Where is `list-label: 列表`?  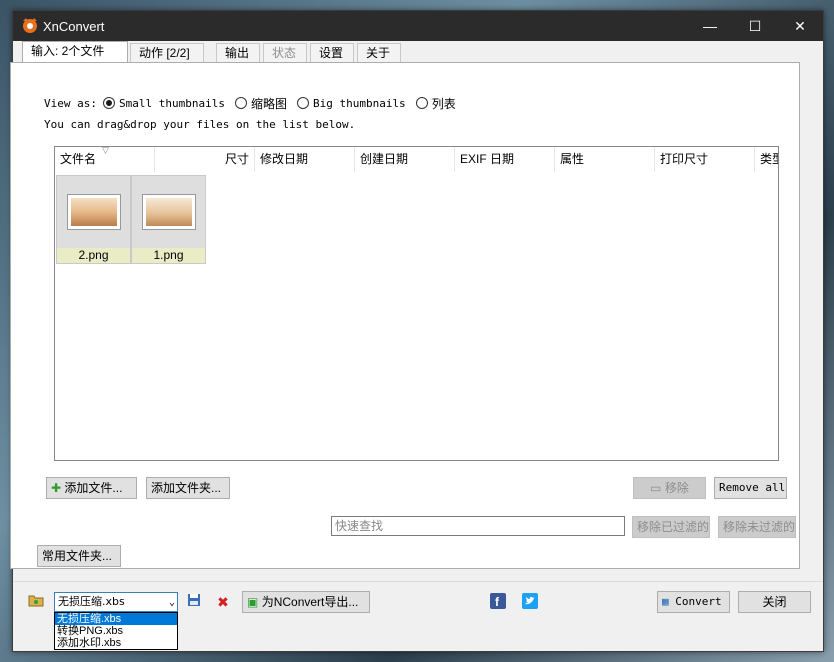 list-label: 列表 is located at coordinates (444, 103).